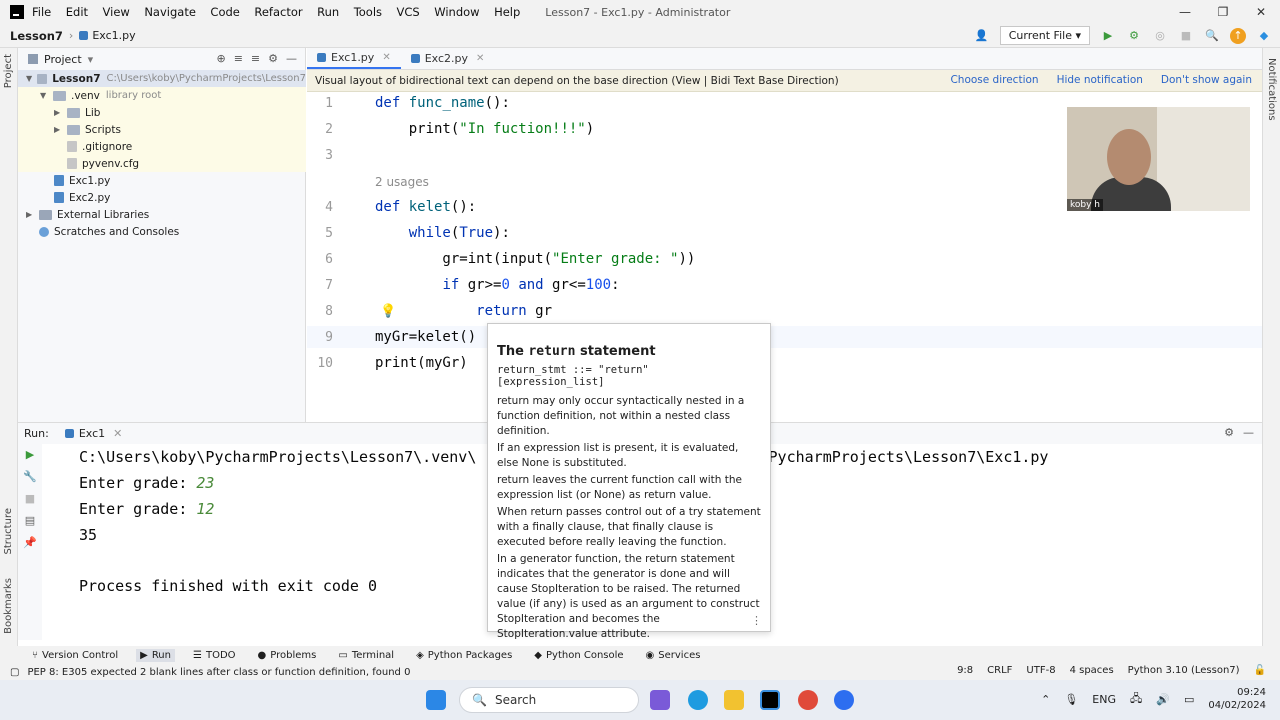 Image resolution: width=1280 pixels, height=720 pixels. I want to click on menu-help: Help, so click(507, 12).